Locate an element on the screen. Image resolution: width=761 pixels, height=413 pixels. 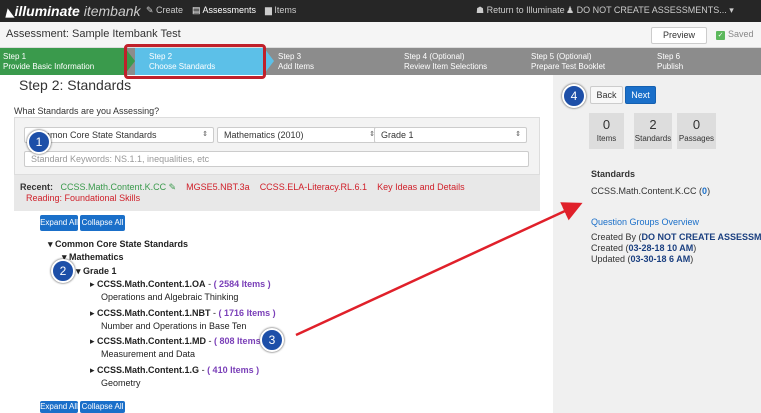
callout-badge: 3 is located at coordinates (272, 340).